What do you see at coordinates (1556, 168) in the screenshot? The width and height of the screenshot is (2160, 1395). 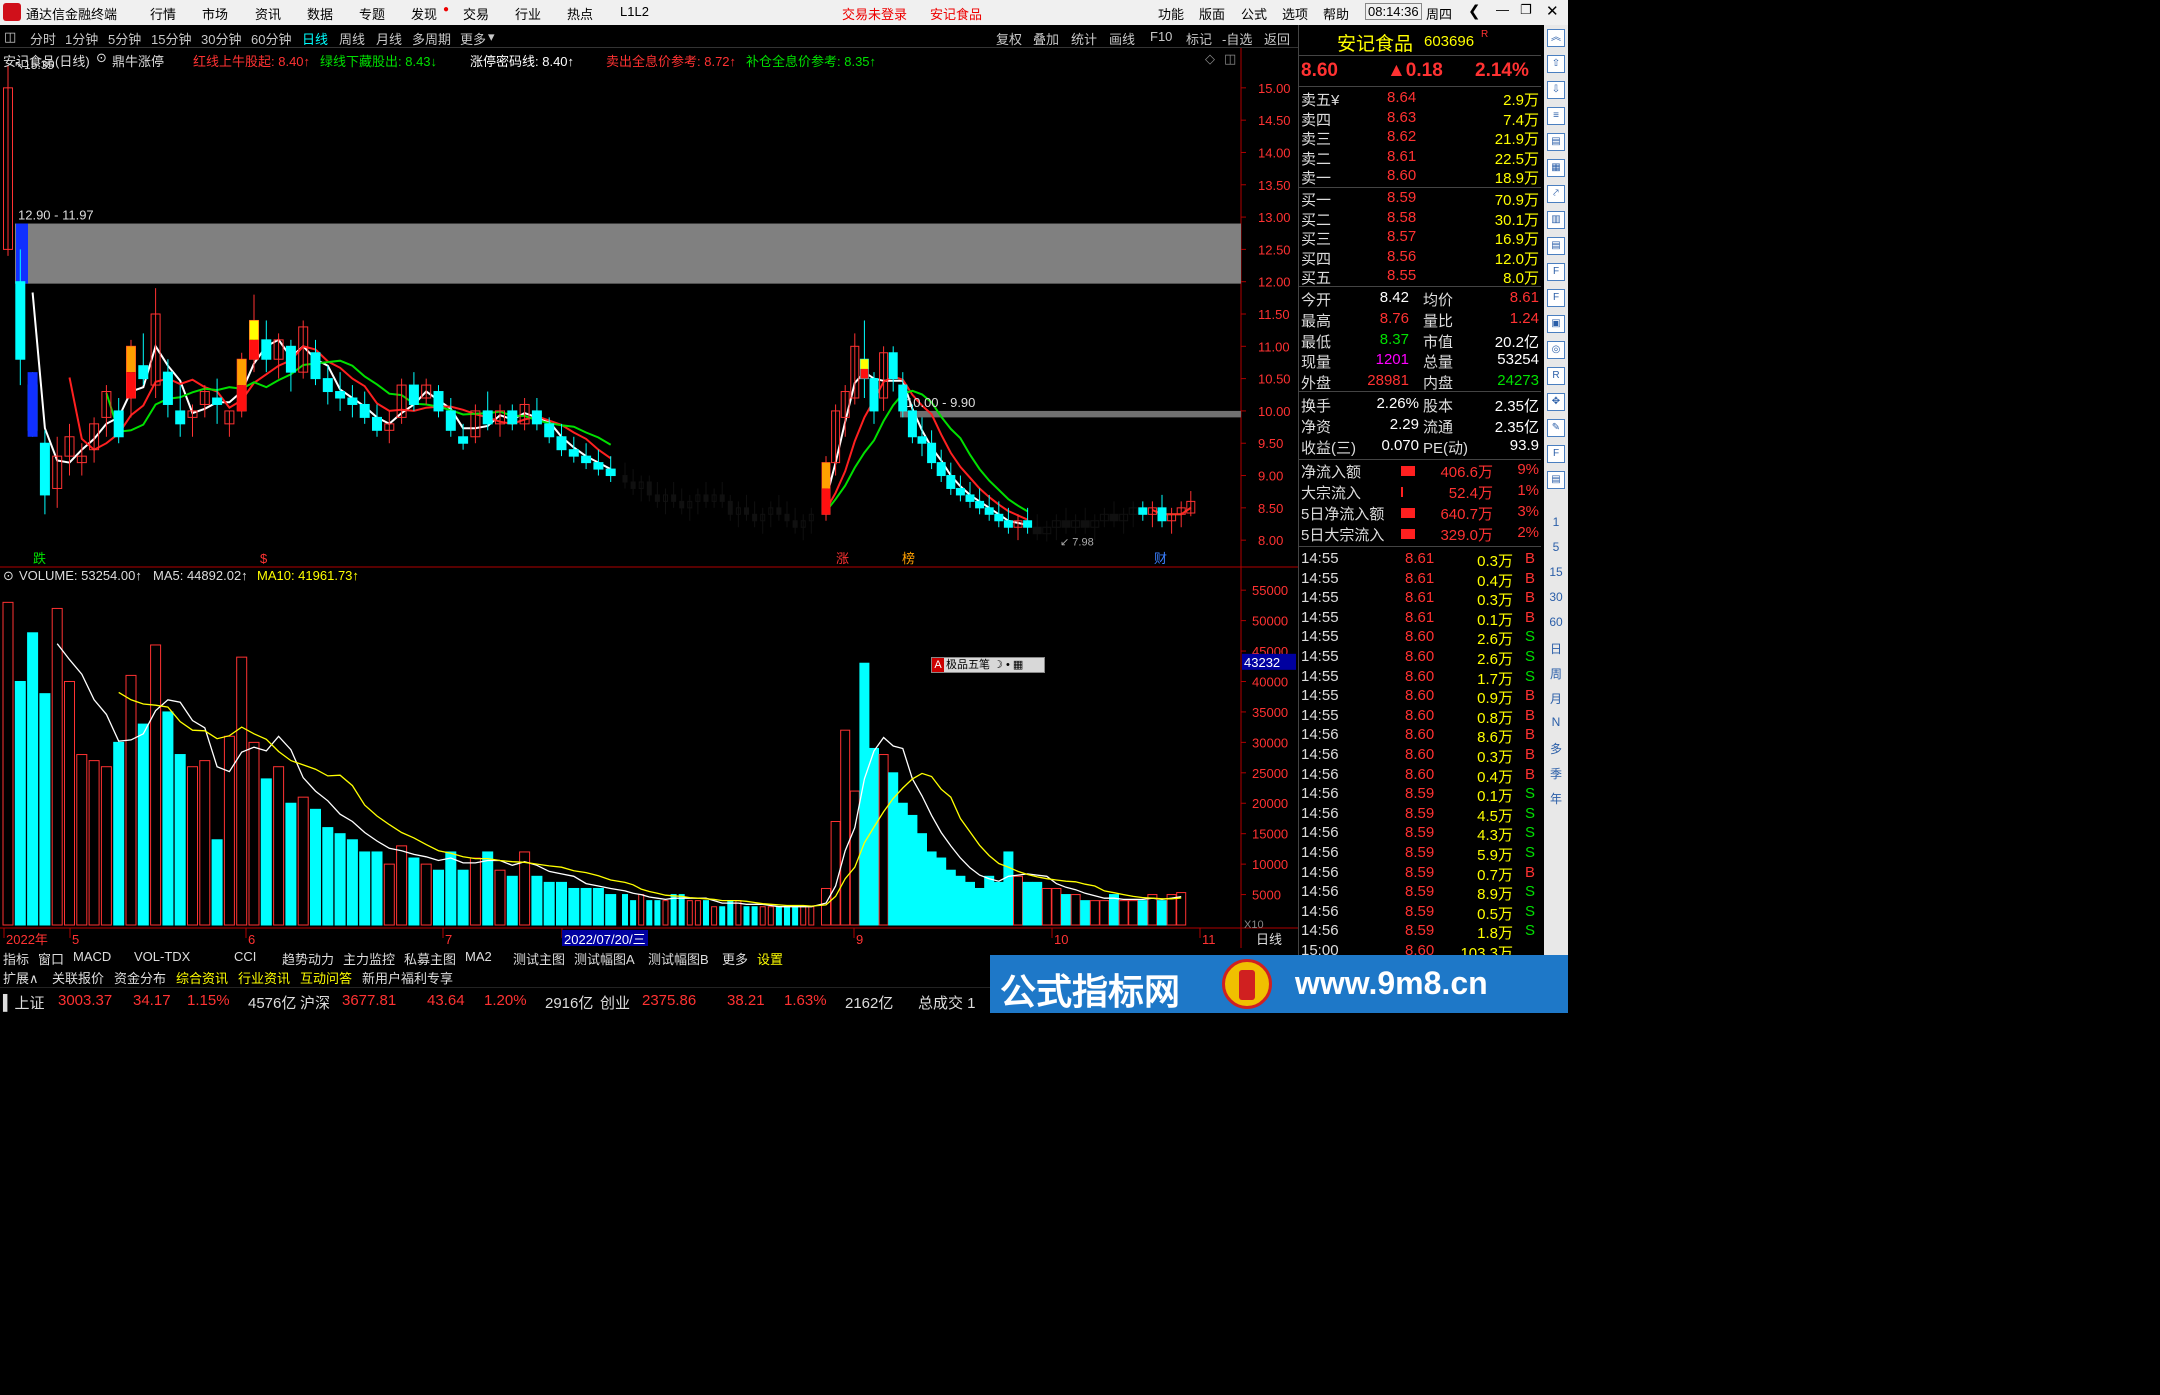 I see `calendar-icon: ▦` at bounding box center [1556, 168].